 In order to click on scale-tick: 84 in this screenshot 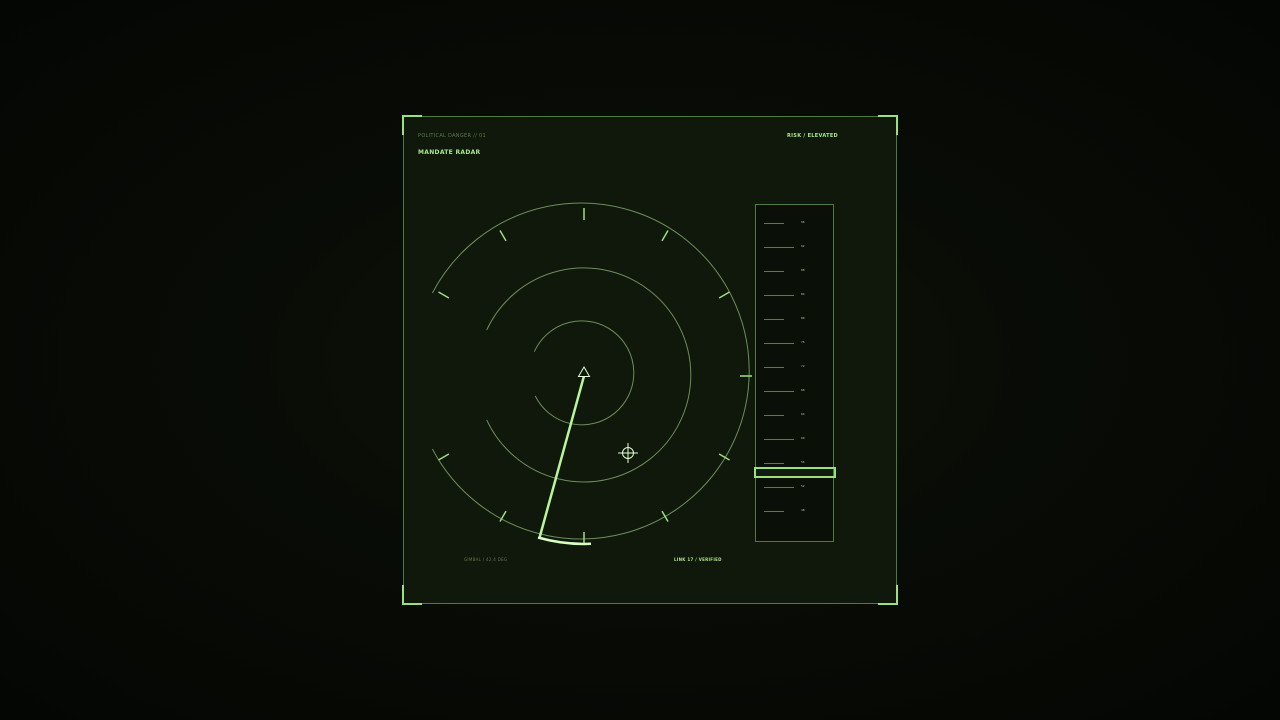, I will do `click(794, 295)`.